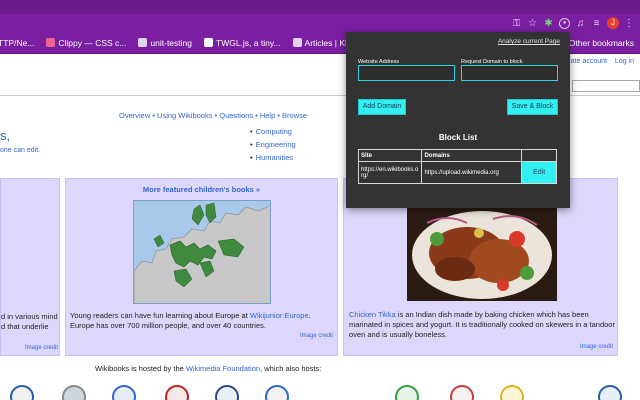 The height and width of the screenshot is (400, 640). Describe the element at coordinates (532, 107) in the screenshot. I see `save-and-block-button: Save & Block` at that location.